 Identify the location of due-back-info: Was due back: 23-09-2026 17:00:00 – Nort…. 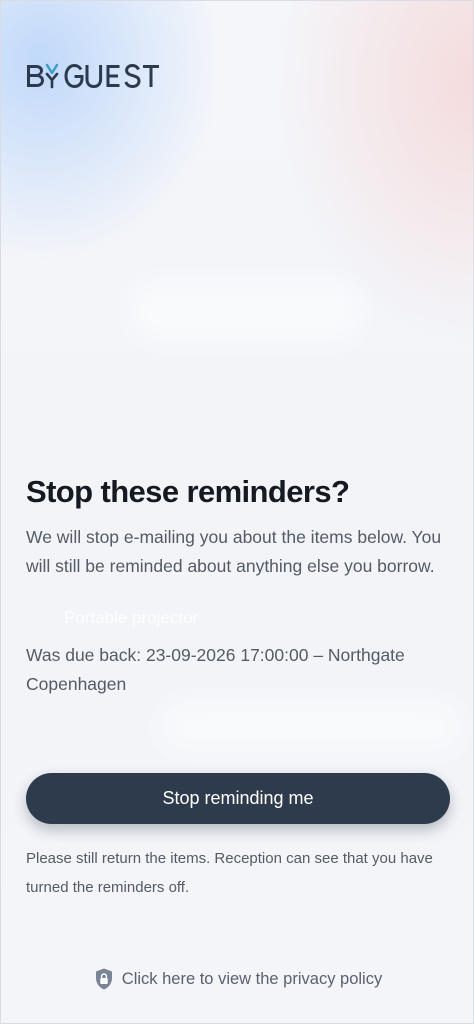
(215, 669).